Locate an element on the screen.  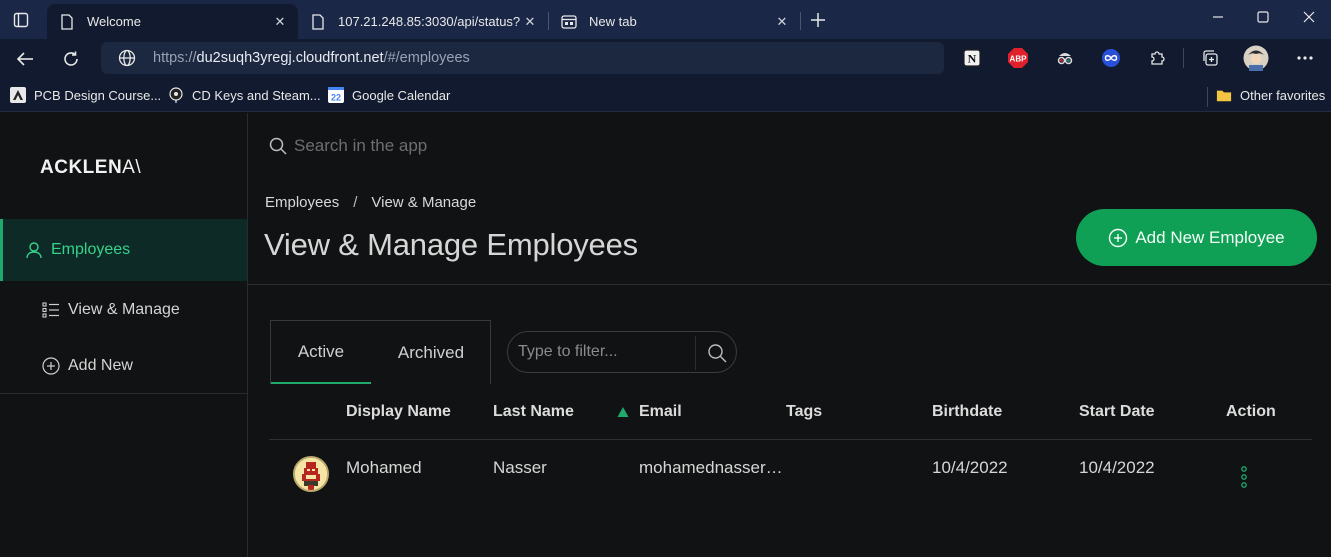
column-header-tags: Tags is located at coordinates (804, 412).